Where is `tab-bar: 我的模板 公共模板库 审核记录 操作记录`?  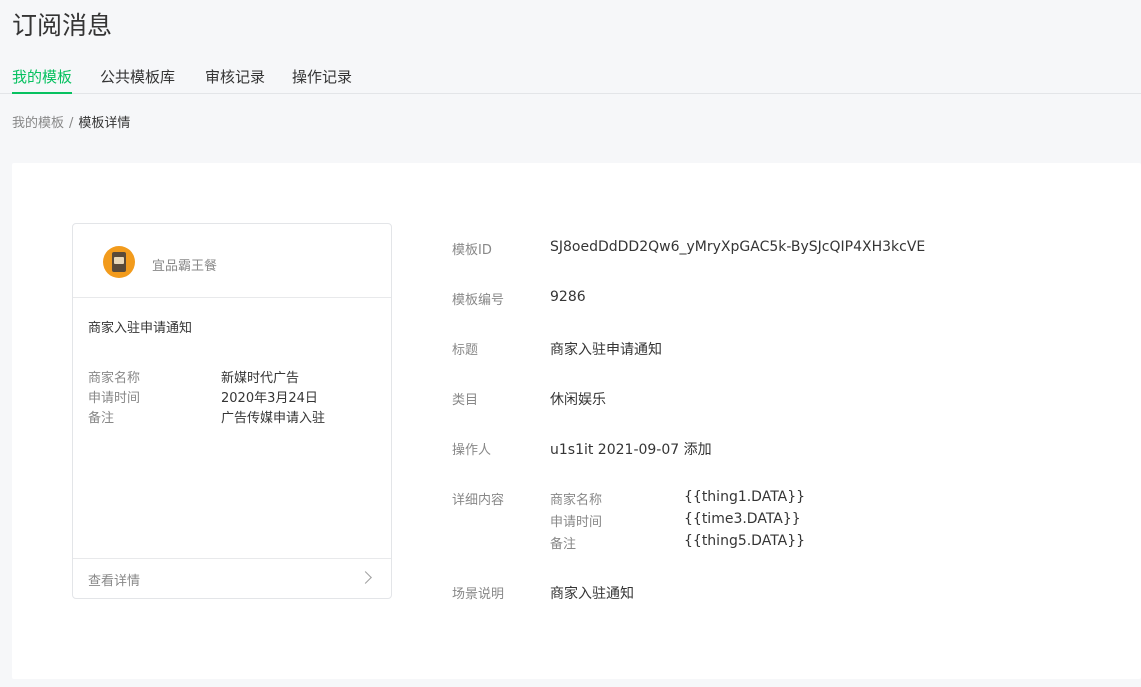 tab-bar: 我的模板 公共模板库 审核记录 操作记录 is located at coordinates (570, 78).